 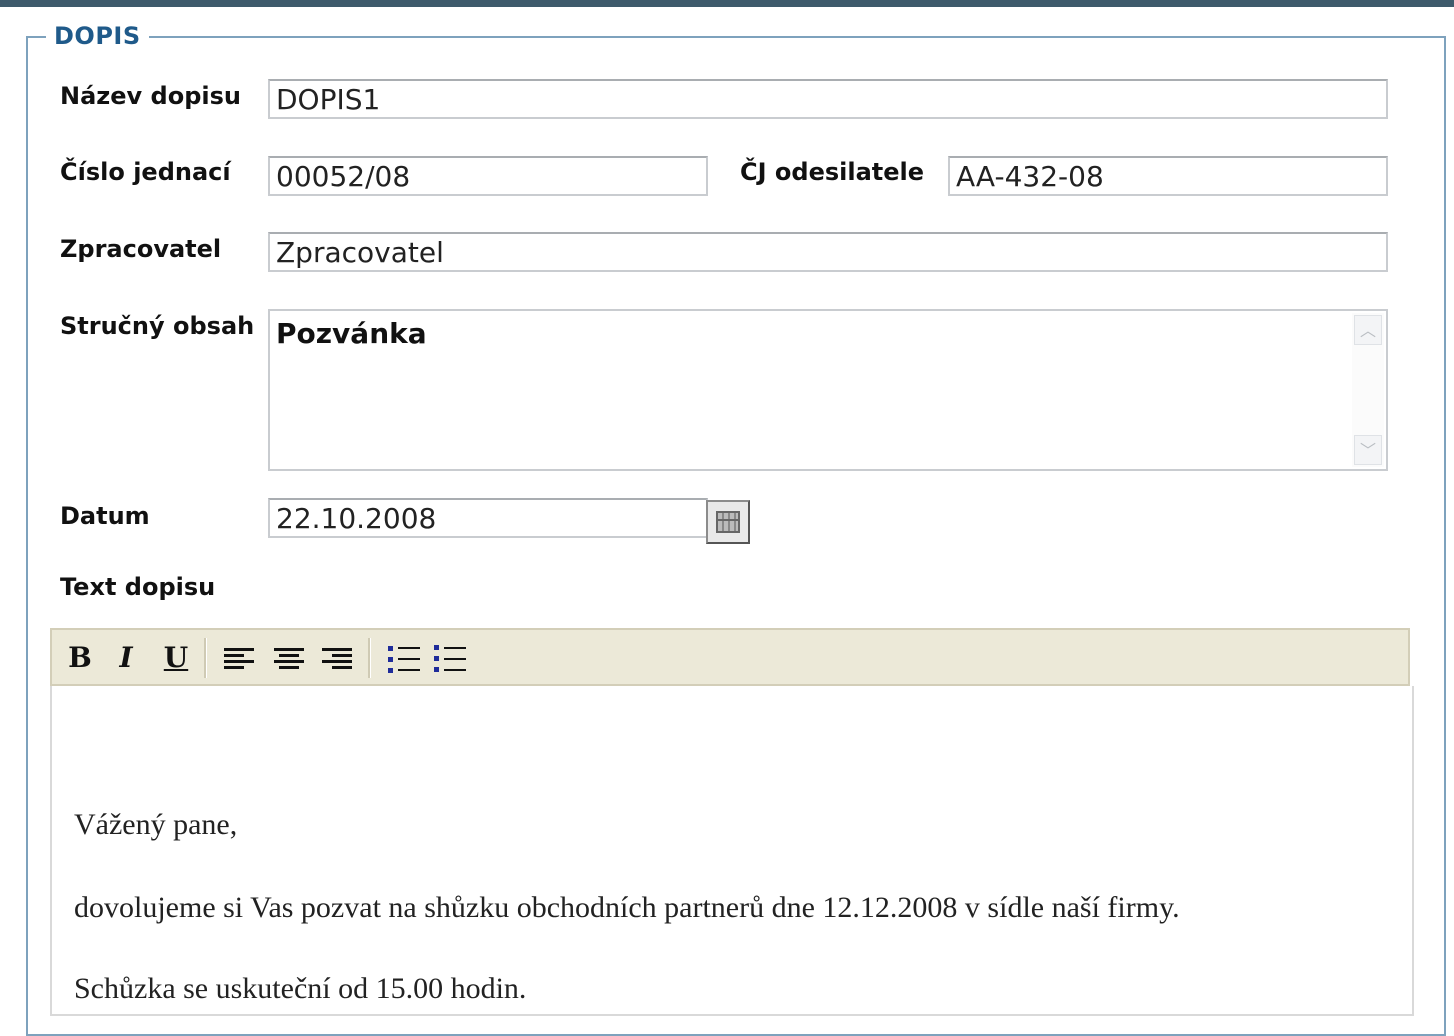 I want to click on textarea-scrollbar: ︿ ﹀, so click(x=1368, y=390).